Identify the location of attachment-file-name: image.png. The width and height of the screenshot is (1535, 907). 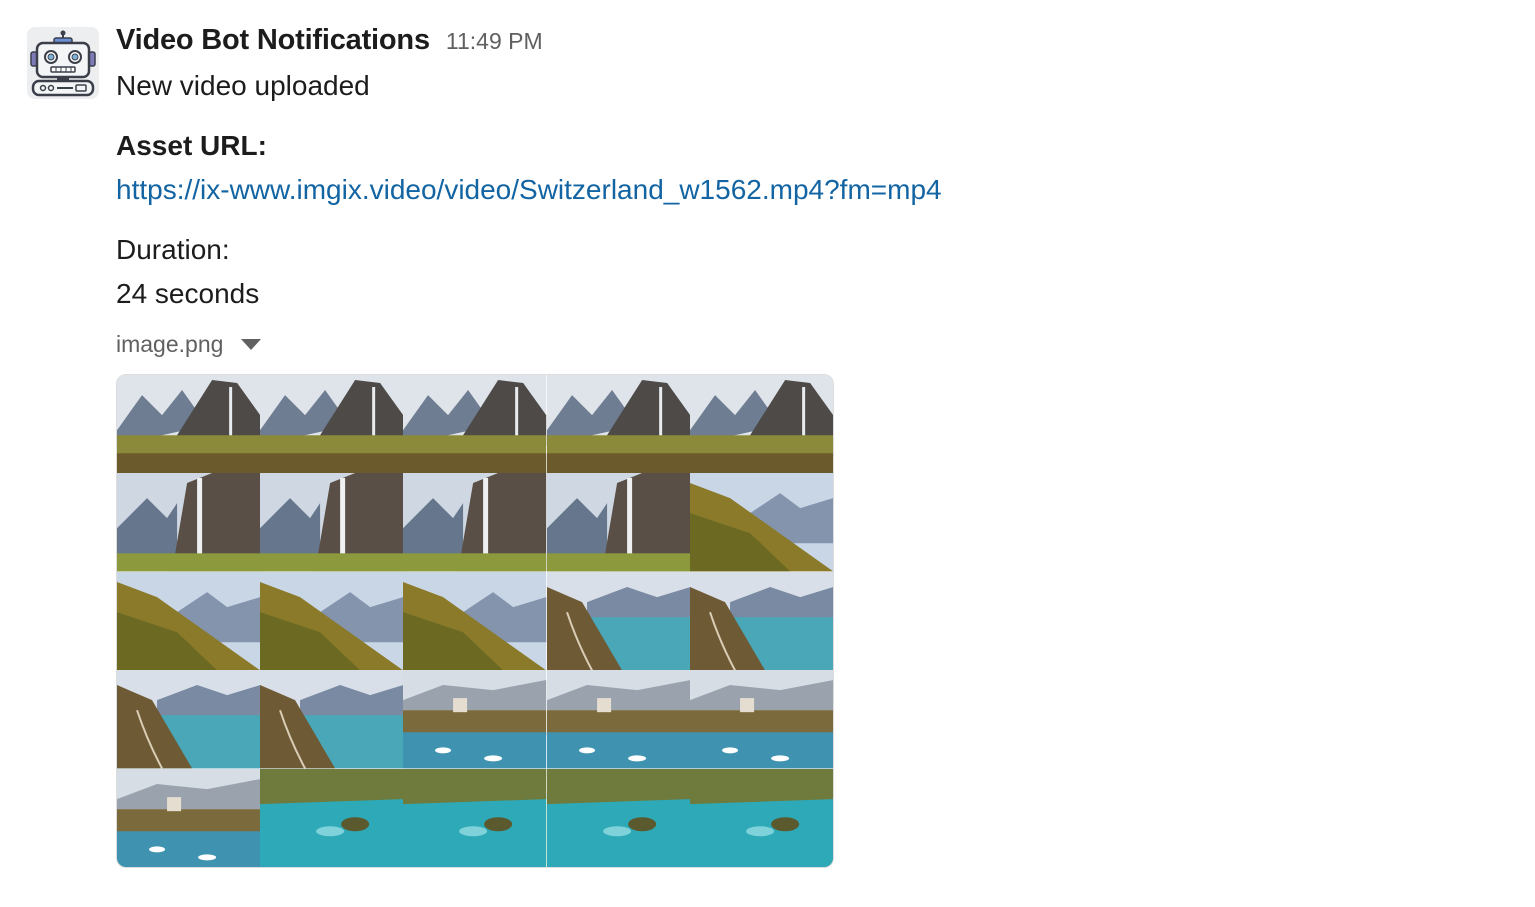
(169, 344).